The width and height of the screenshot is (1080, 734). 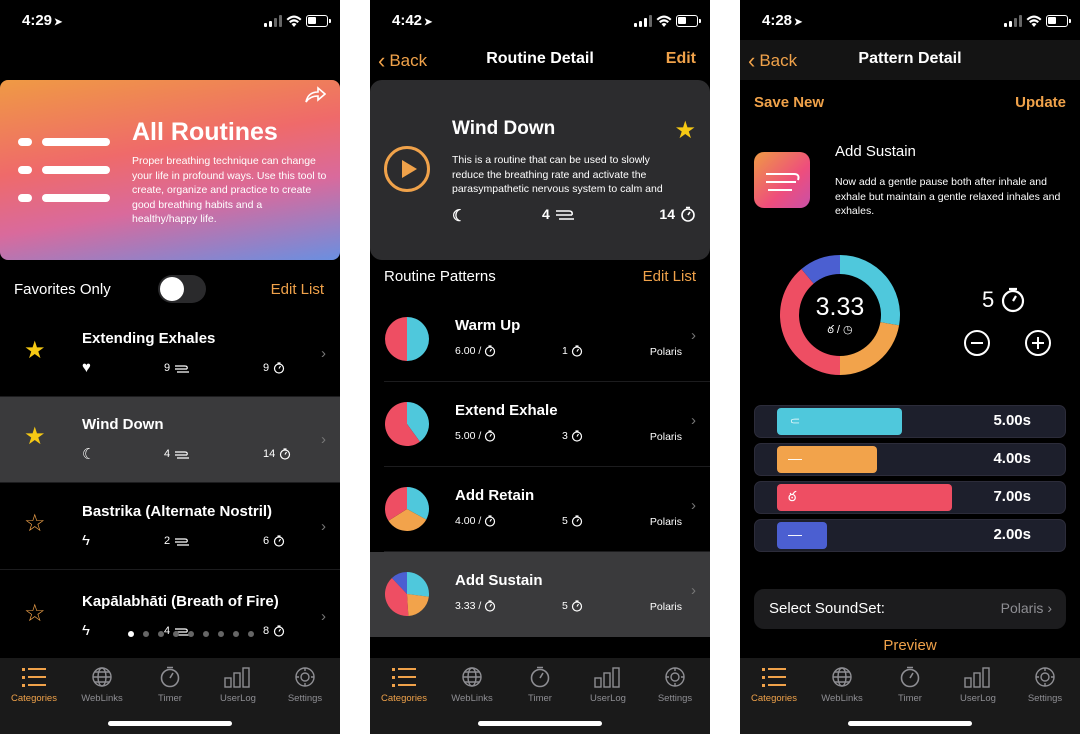 I want to click on play-icon, so click(x=407, y=169).